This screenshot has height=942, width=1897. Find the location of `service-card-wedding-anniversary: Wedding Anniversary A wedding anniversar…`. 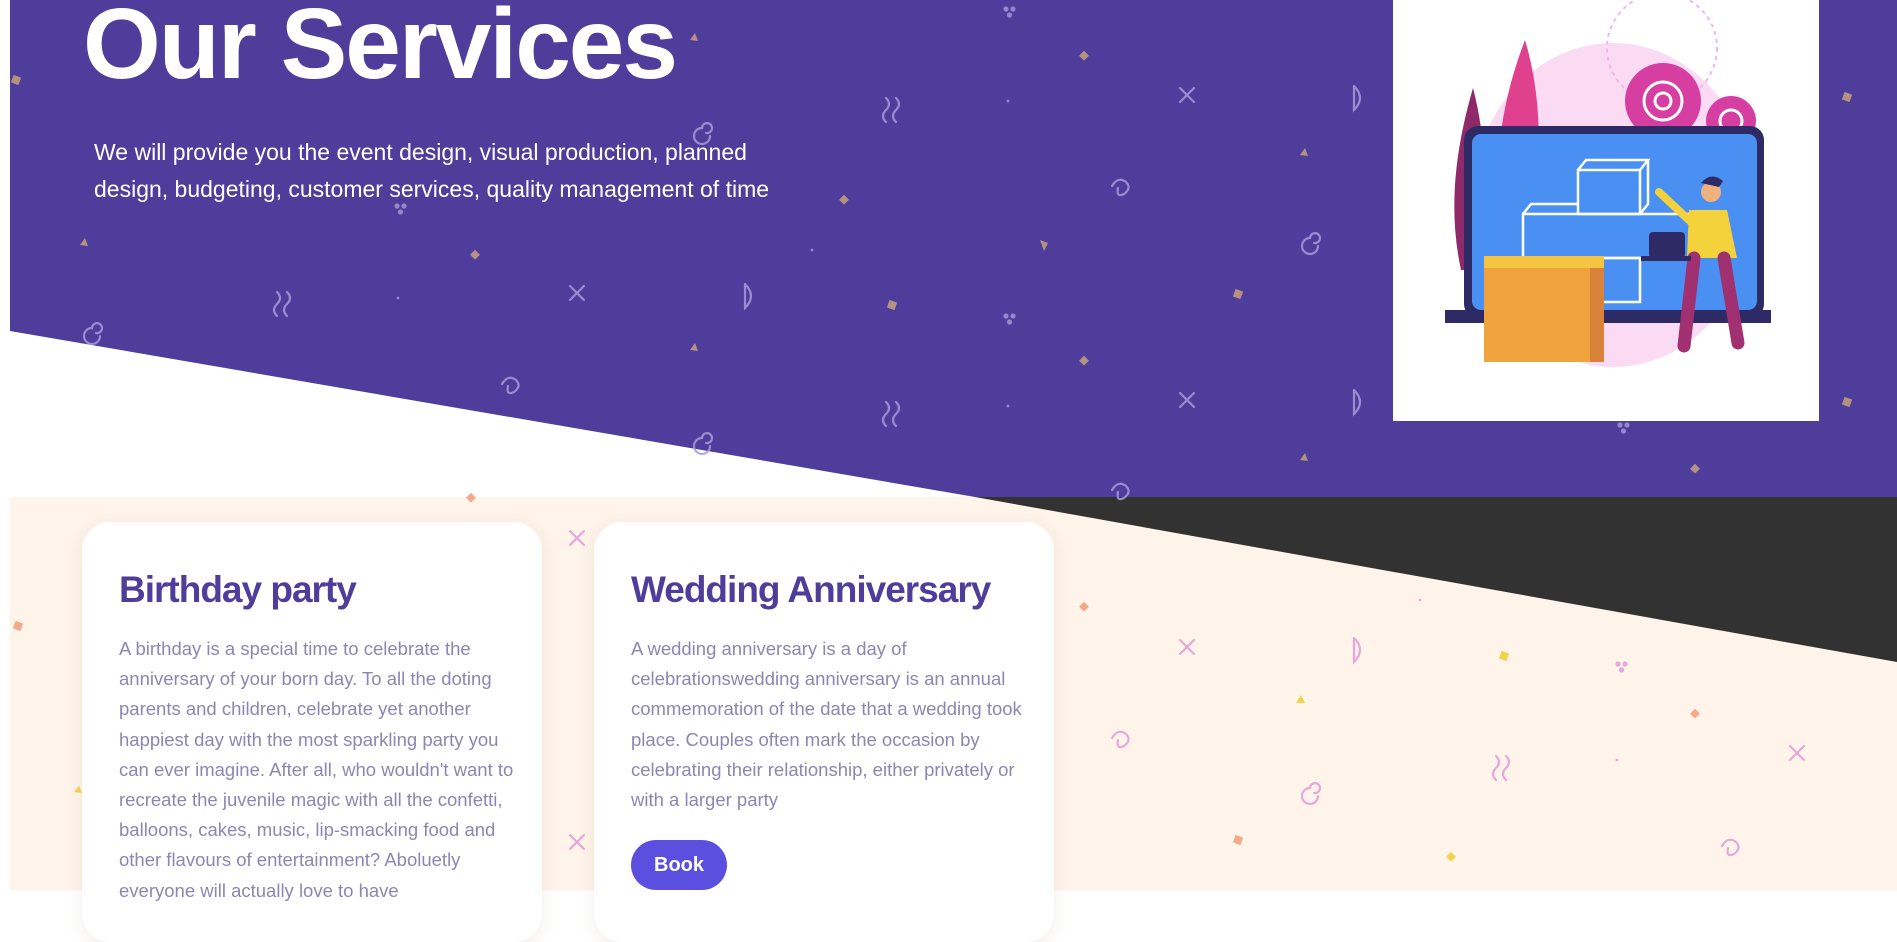

service-card-wedding-anniversary: Wedding Anniversary A wedding anniversar… is located at coordinates (824, 732).